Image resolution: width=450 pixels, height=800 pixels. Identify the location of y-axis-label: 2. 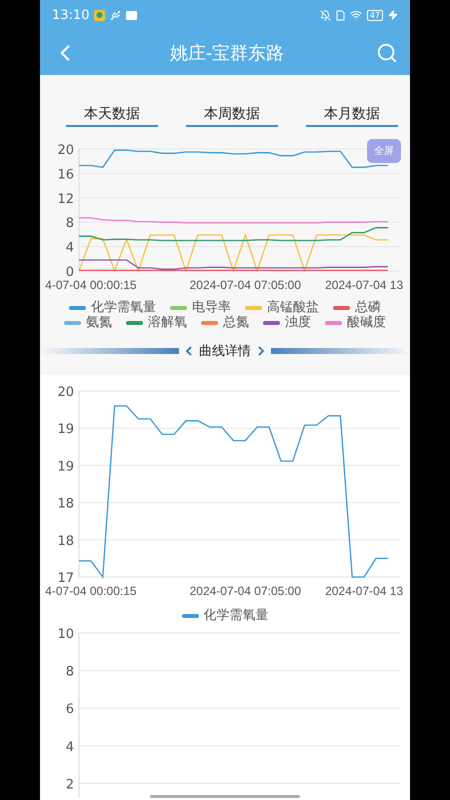
(70, 784).